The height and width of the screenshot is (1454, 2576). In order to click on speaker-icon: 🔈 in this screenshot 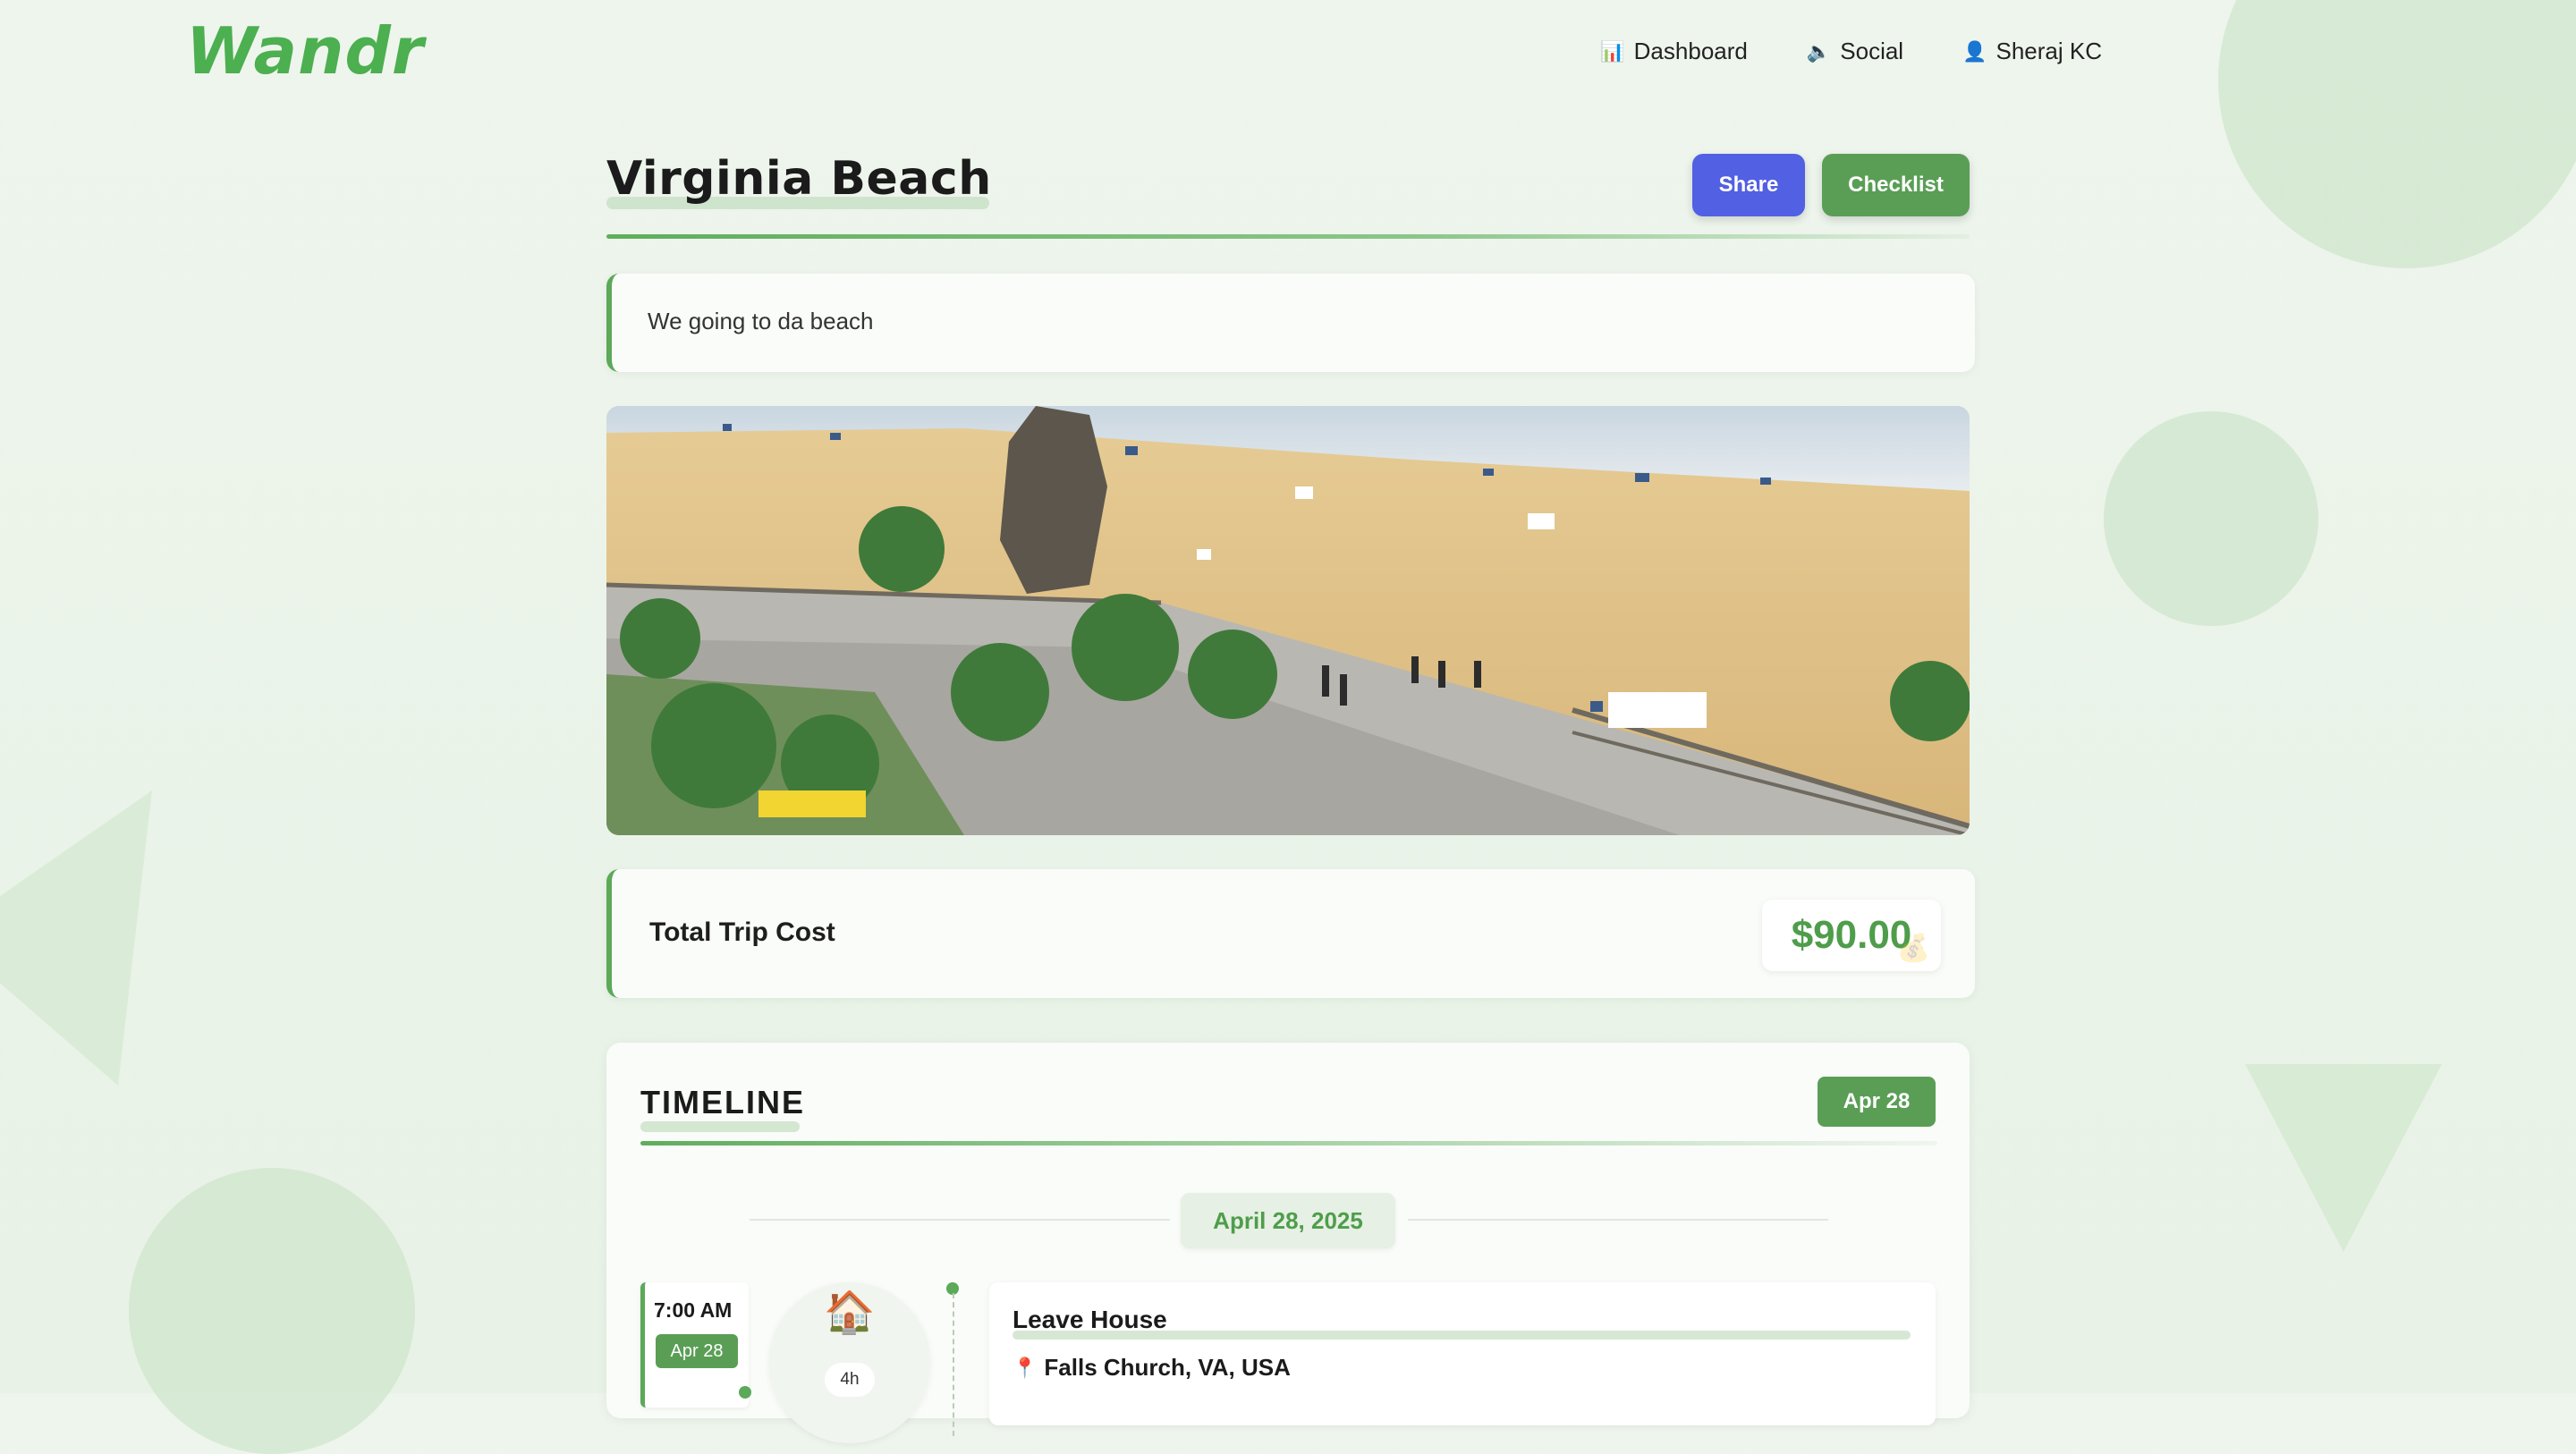, I will do `click(1819, 51)`.